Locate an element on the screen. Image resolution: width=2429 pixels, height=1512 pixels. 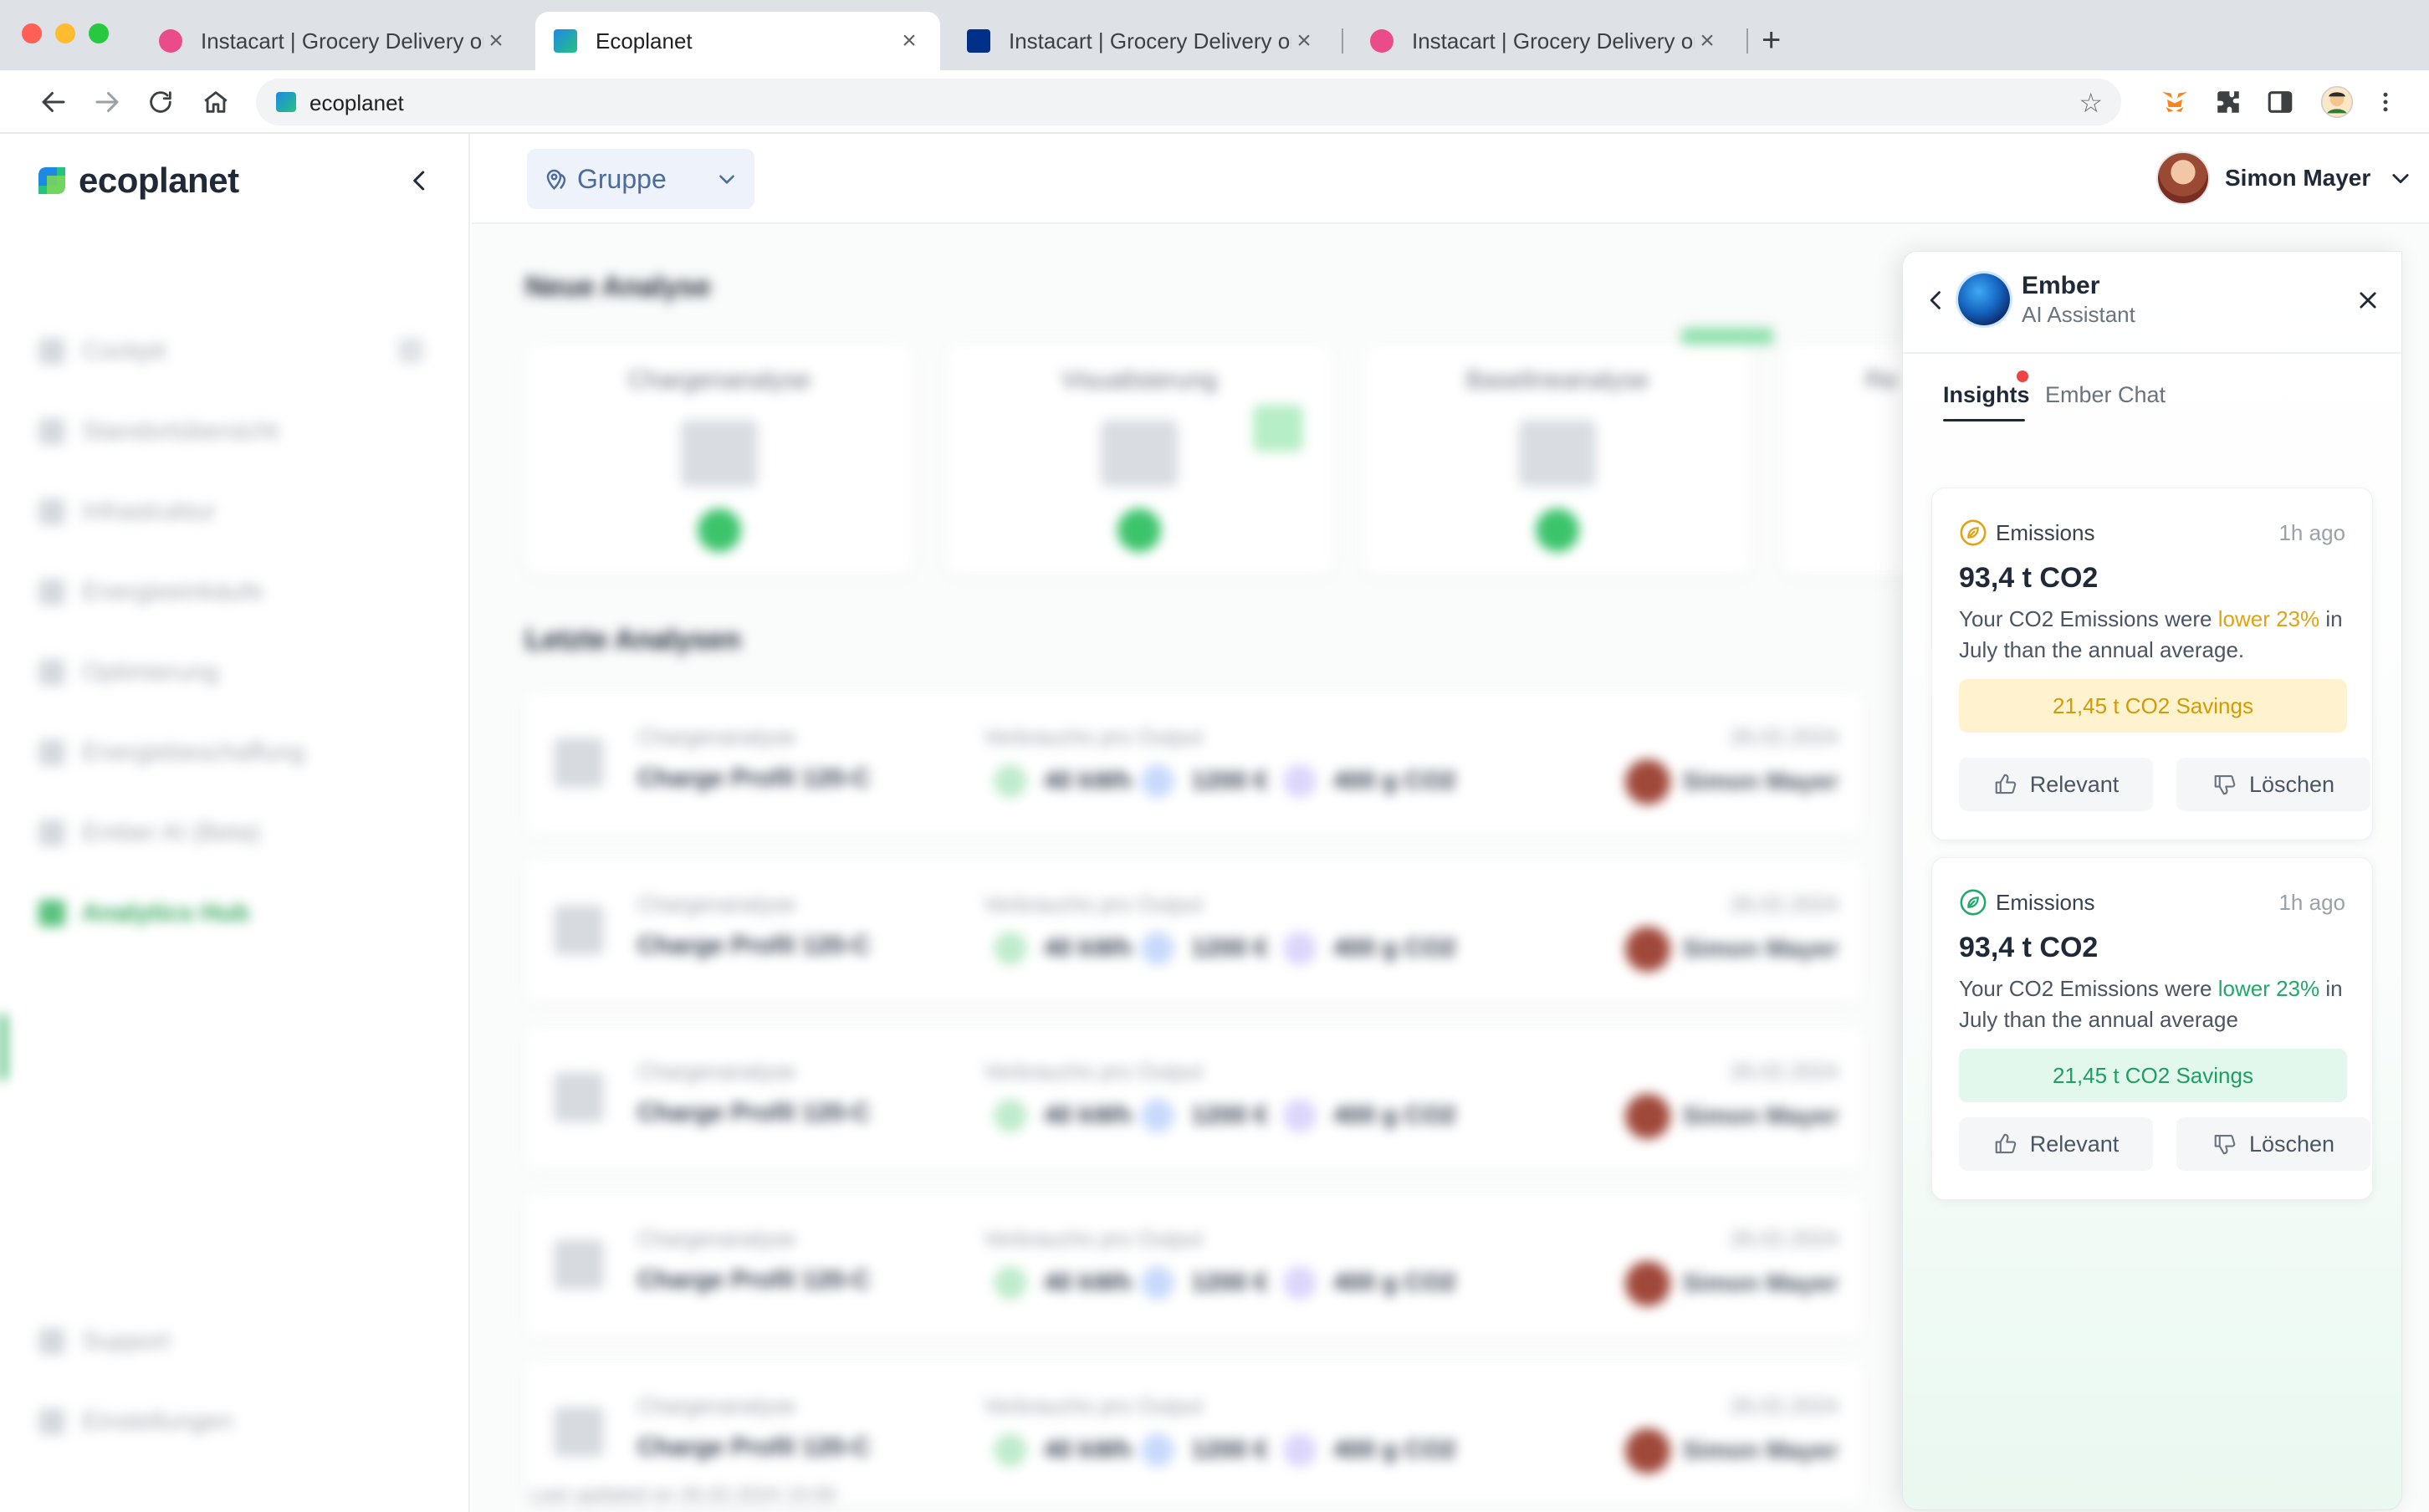
bookmark-star-icon: ☆ is located at coordinates (2091, 103).